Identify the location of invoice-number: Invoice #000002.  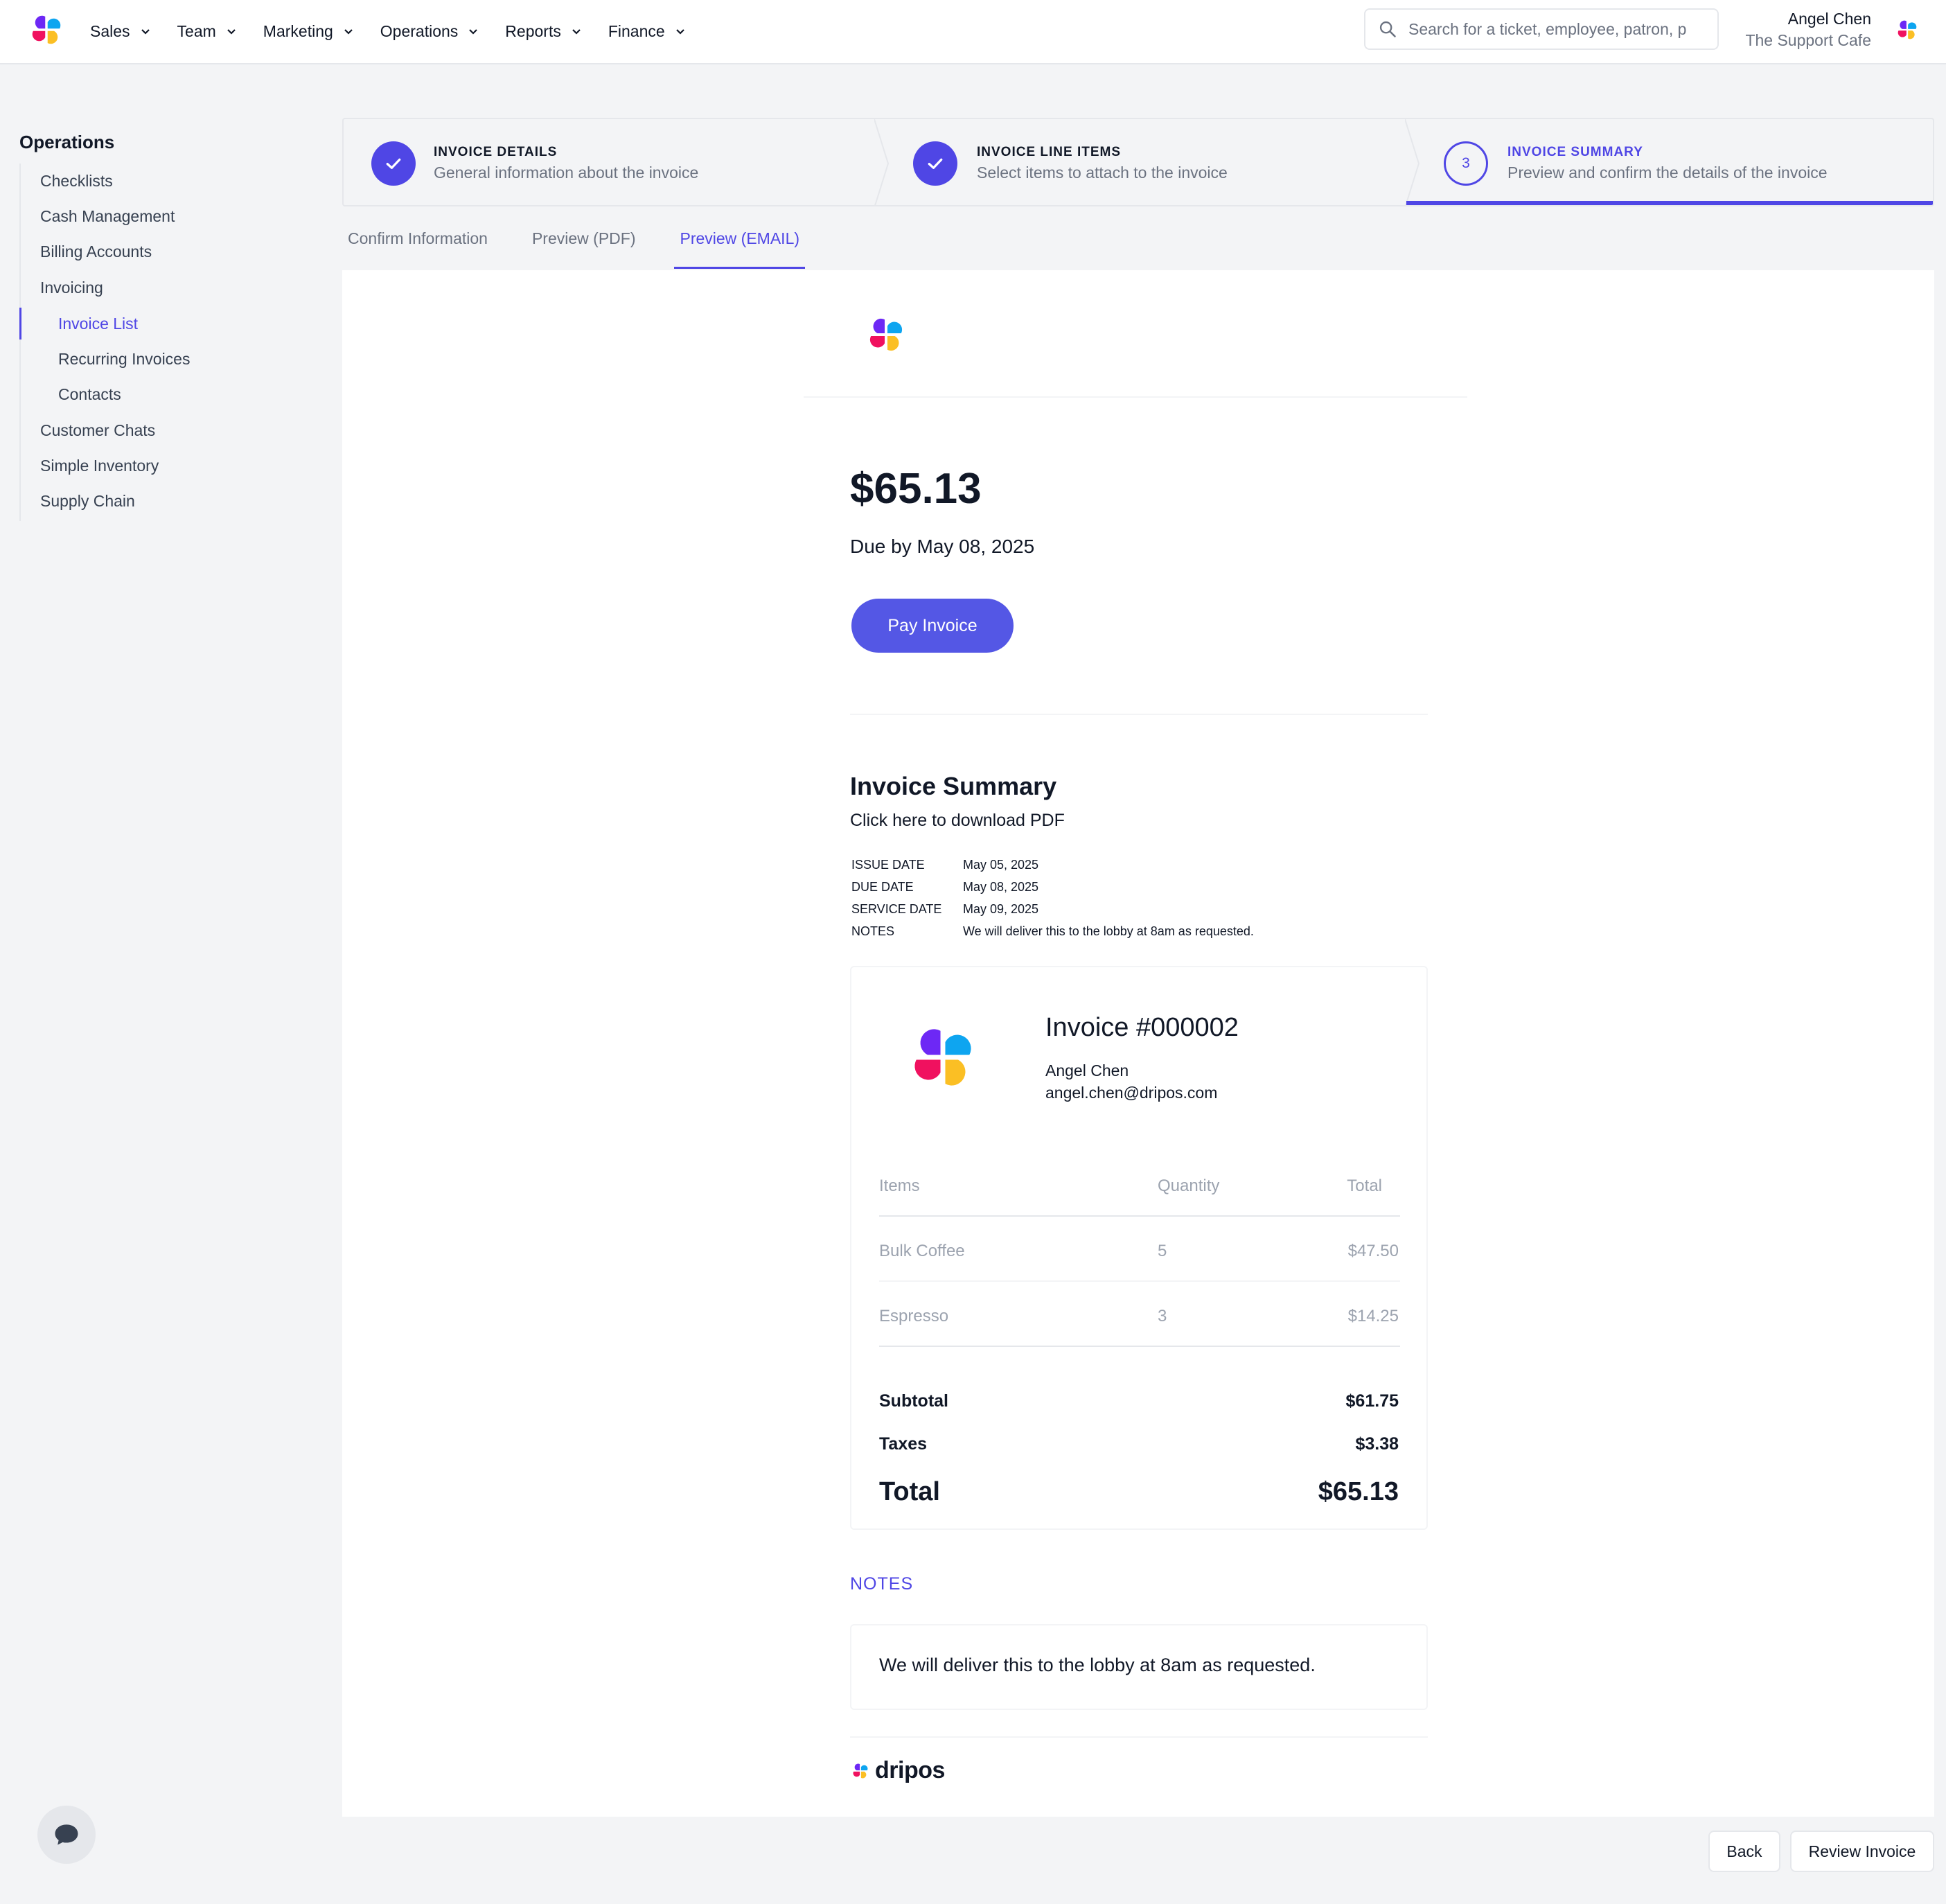
(1142, 1027).